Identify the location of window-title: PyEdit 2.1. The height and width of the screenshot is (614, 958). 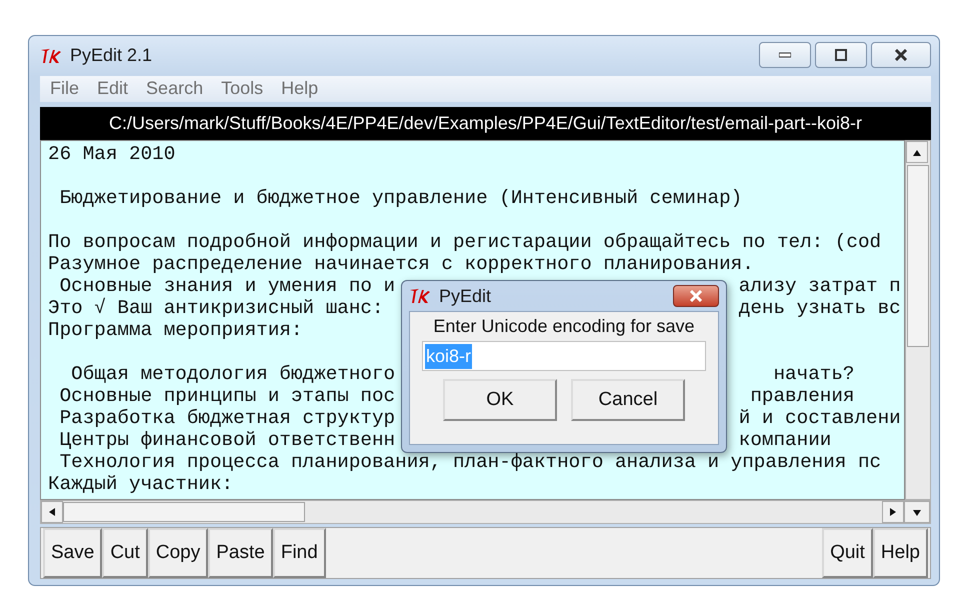
(111, 55).